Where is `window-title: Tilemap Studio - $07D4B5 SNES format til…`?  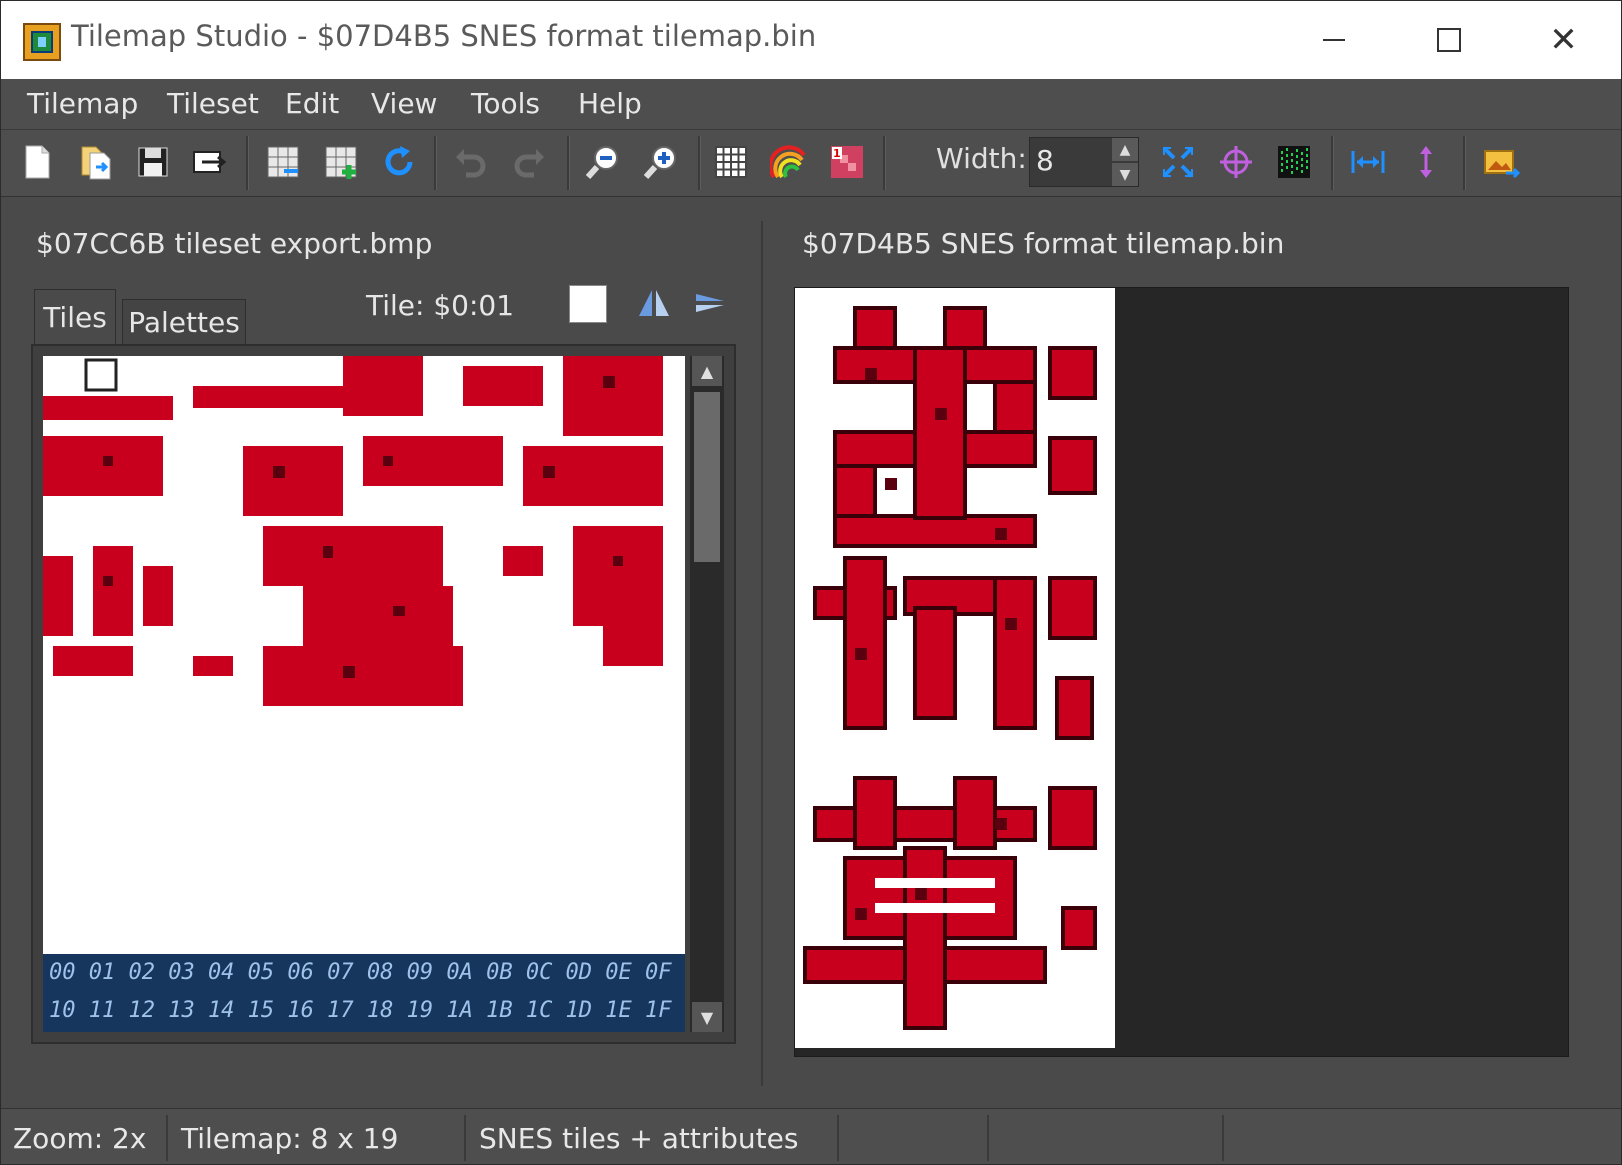
window-title: Tilemap Studio - $07D4B5 SNES format til… is located at coordinates (444, 36).